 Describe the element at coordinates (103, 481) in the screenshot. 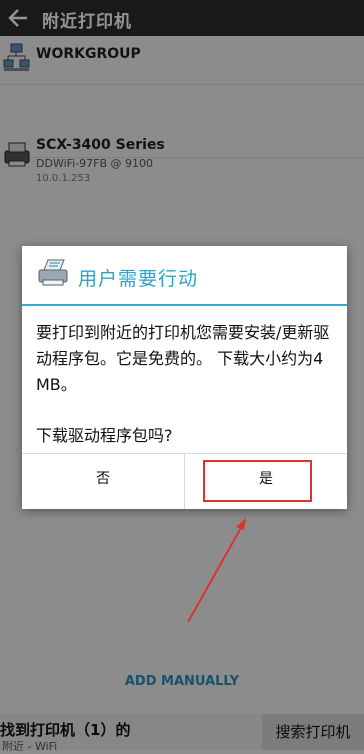

I see `no-button: 否` at that location.